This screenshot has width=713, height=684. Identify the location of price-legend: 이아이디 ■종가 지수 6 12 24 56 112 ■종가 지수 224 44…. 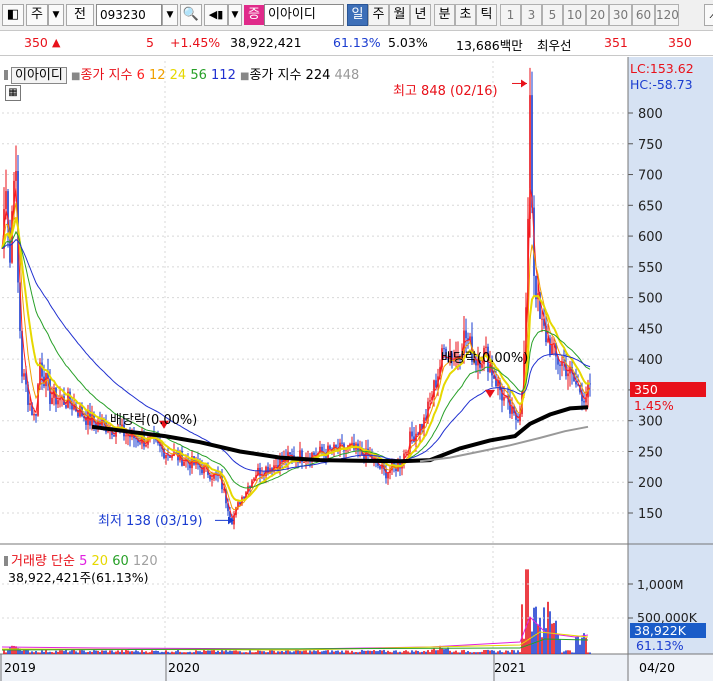
(181, 74).